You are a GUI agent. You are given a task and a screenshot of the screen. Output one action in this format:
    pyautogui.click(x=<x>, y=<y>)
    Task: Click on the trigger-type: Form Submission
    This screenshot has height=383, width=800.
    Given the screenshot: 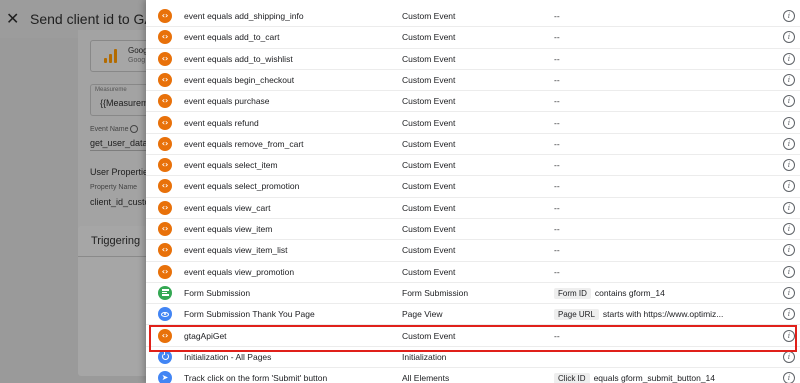 What is the action you would take?
    pyautogui.click(x=435, y=292)
    